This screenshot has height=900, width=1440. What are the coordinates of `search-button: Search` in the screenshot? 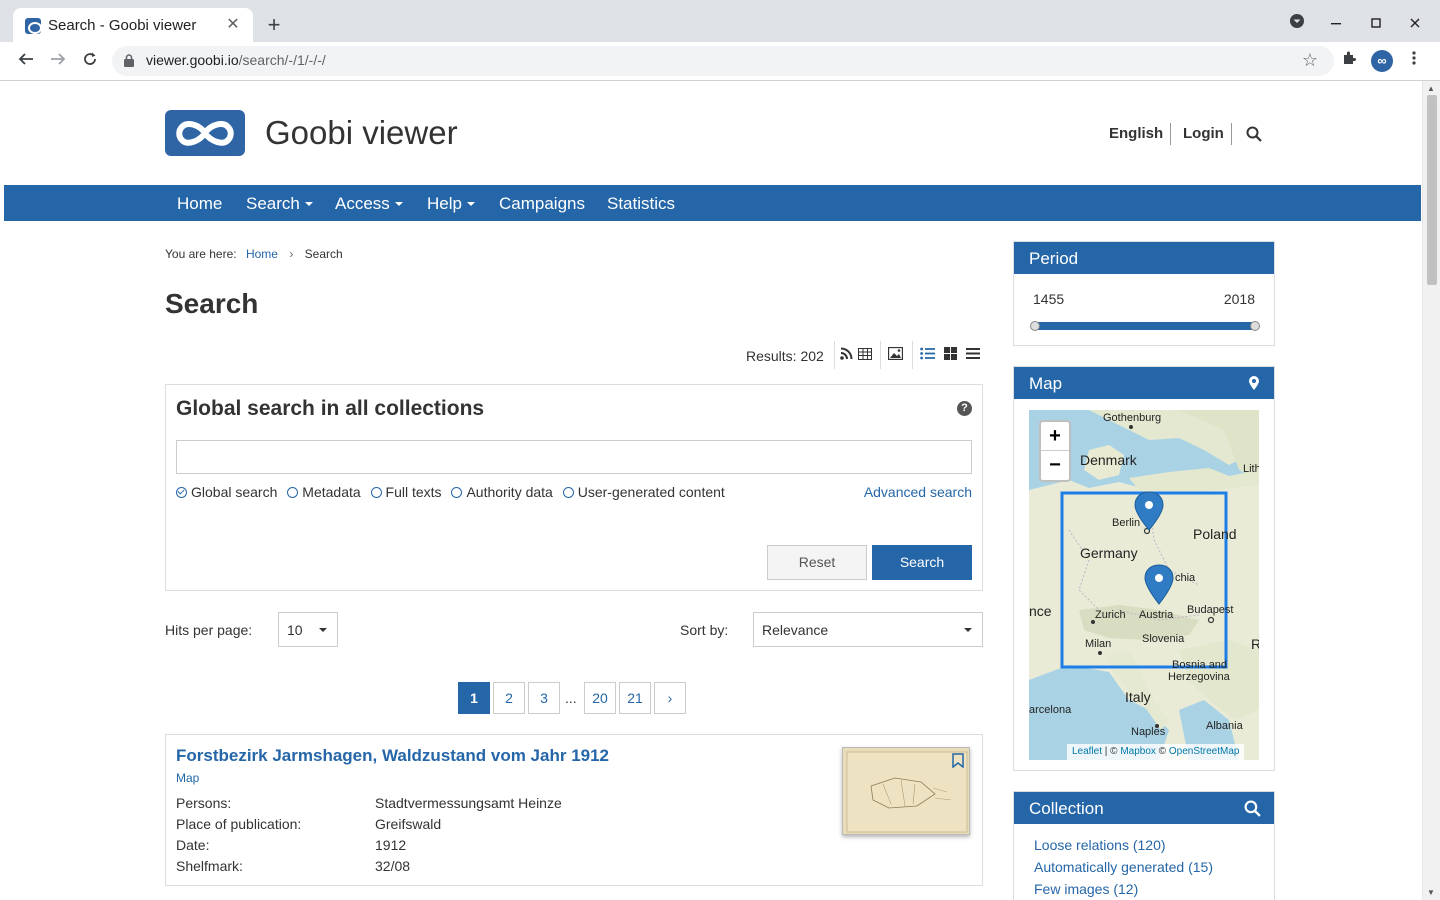 It's located at (922, 562).